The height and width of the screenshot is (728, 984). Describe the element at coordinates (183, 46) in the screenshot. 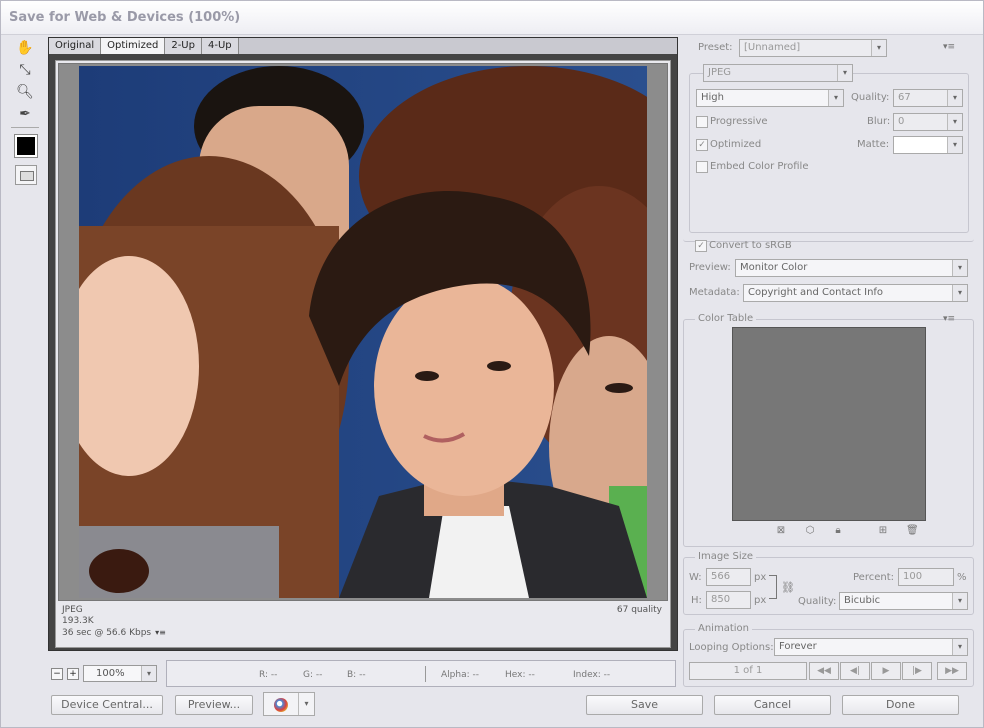

I see `tab-2-up: 2-Up` at that location.